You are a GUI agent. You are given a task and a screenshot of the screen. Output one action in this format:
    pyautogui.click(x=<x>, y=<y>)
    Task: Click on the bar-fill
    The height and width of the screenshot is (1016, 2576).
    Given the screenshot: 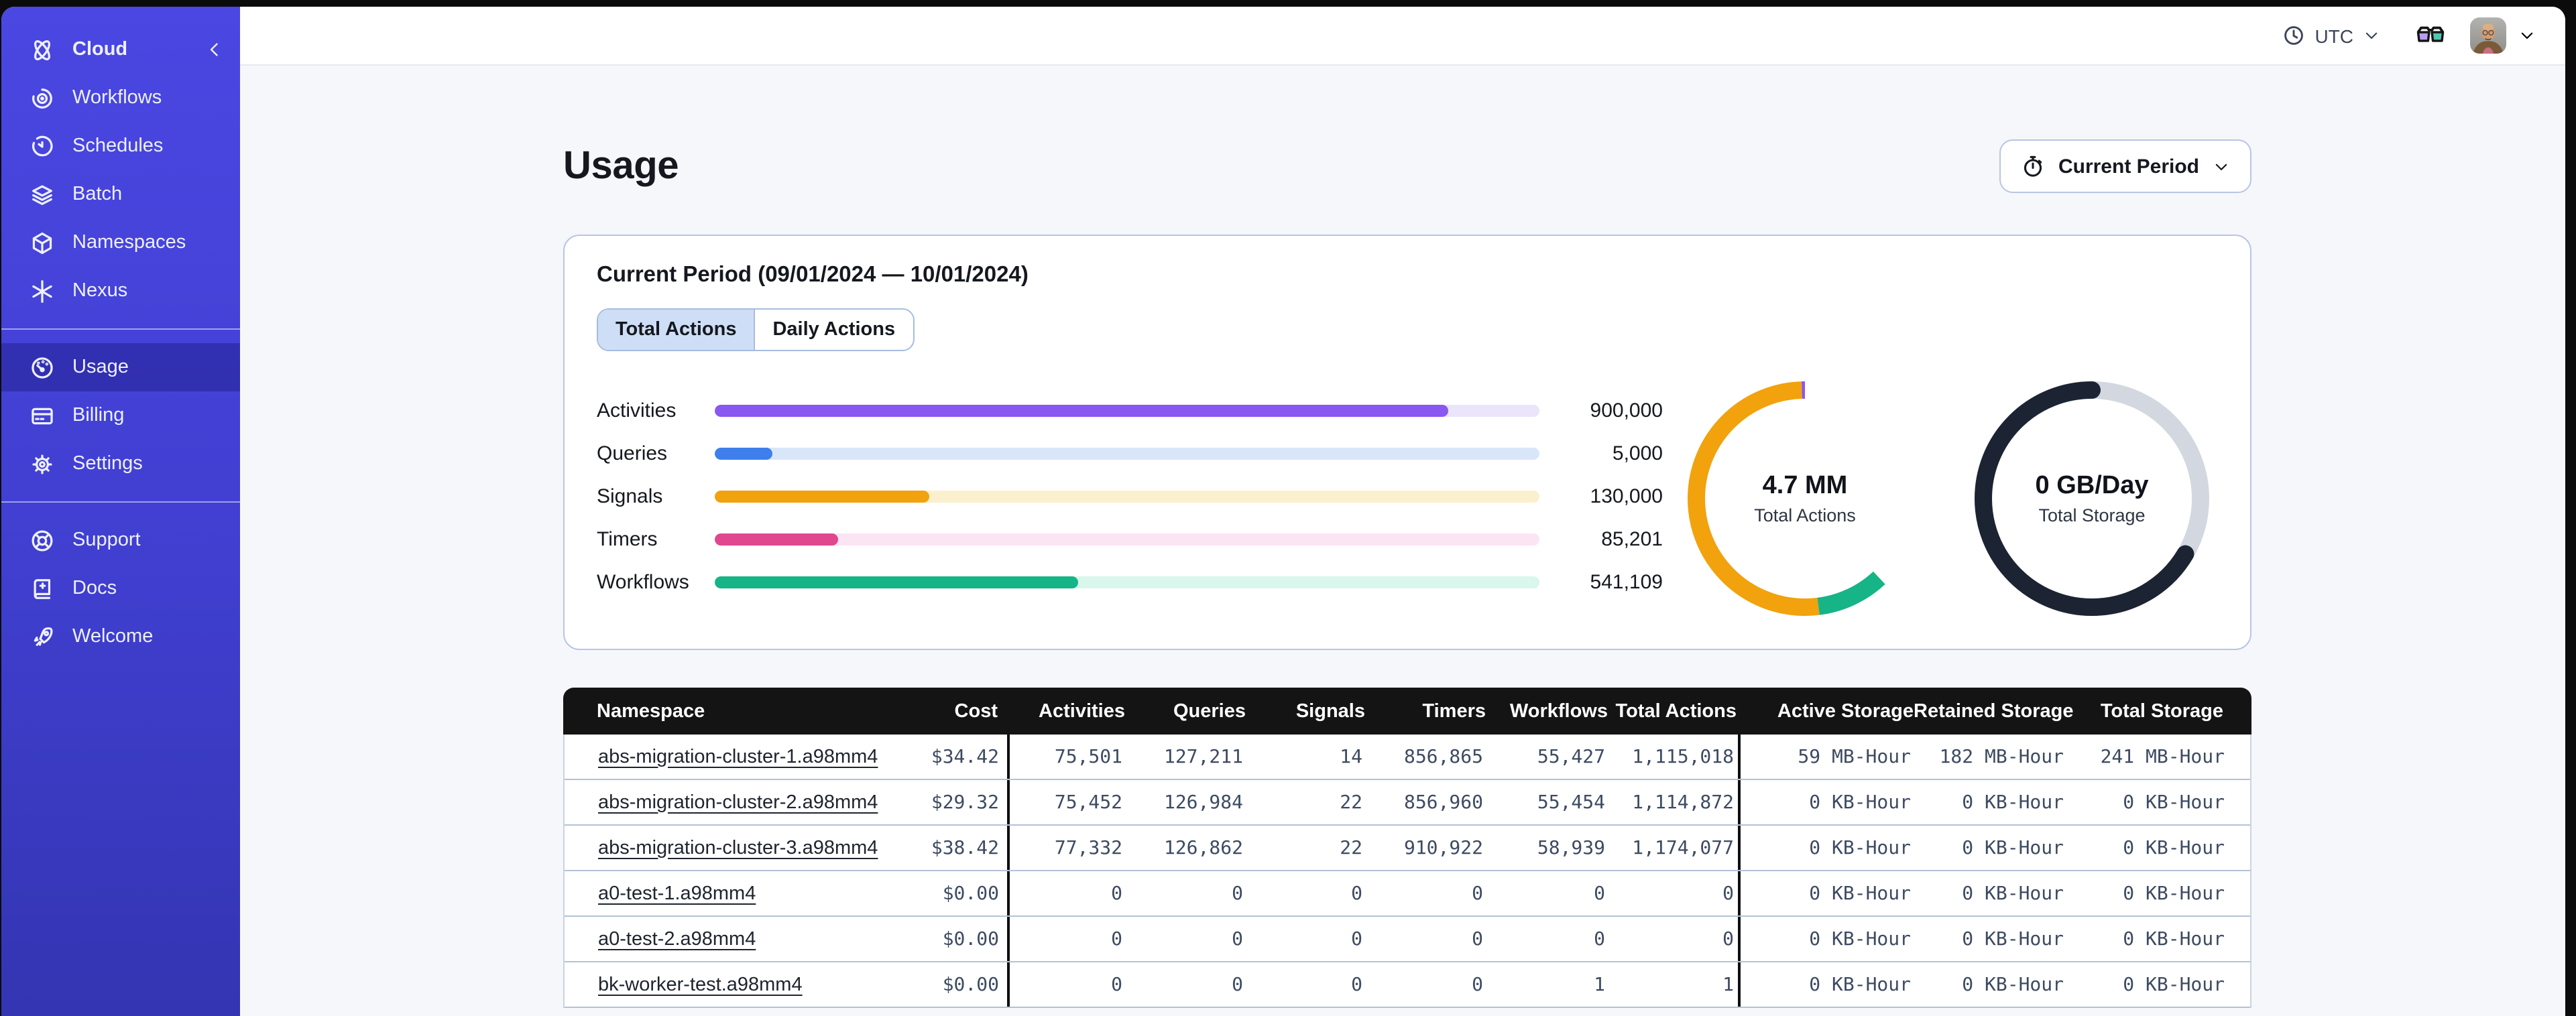 What is the action you would take?
    pyautogui.click(x=1082, y=410)
    